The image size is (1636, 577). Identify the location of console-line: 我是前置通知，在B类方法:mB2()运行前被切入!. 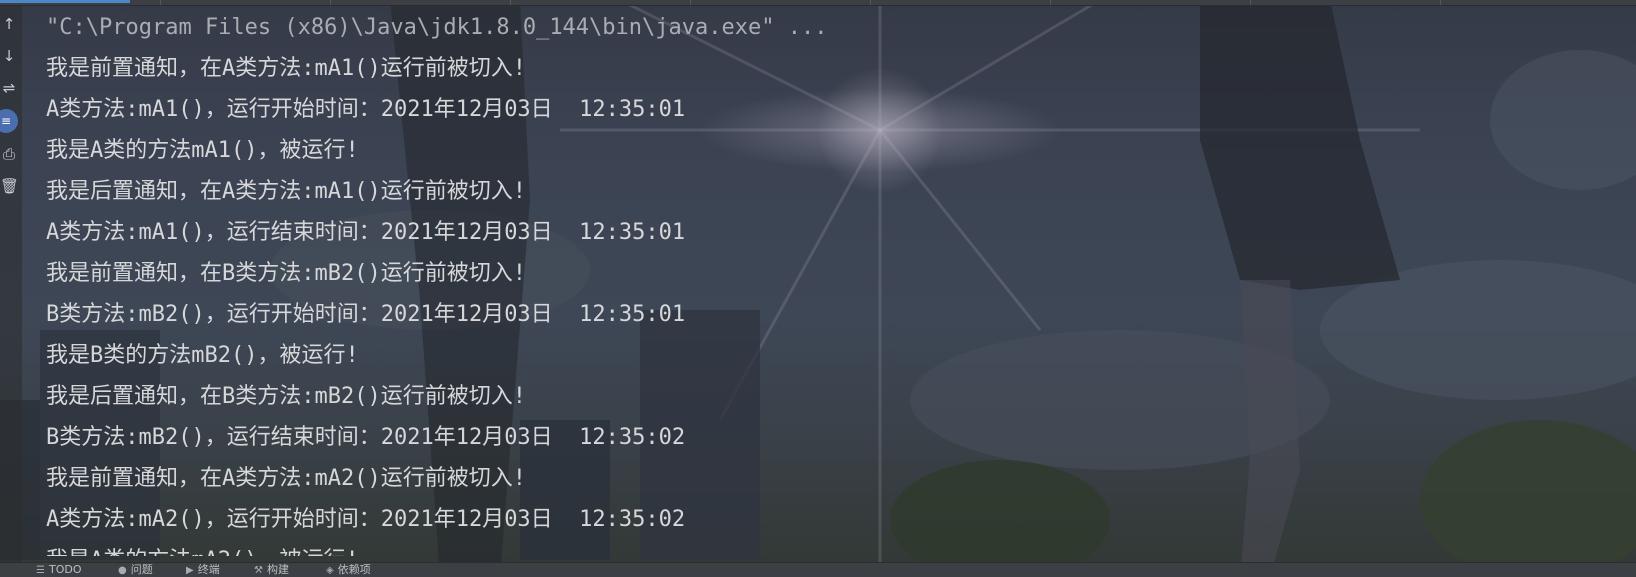
(286, 273).